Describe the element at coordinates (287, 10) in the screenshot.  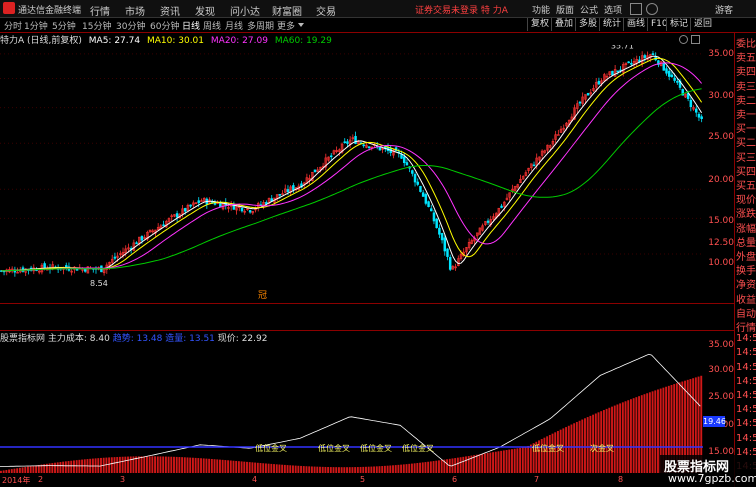
I see `menu-caifuquan: 财富圈` at that location.